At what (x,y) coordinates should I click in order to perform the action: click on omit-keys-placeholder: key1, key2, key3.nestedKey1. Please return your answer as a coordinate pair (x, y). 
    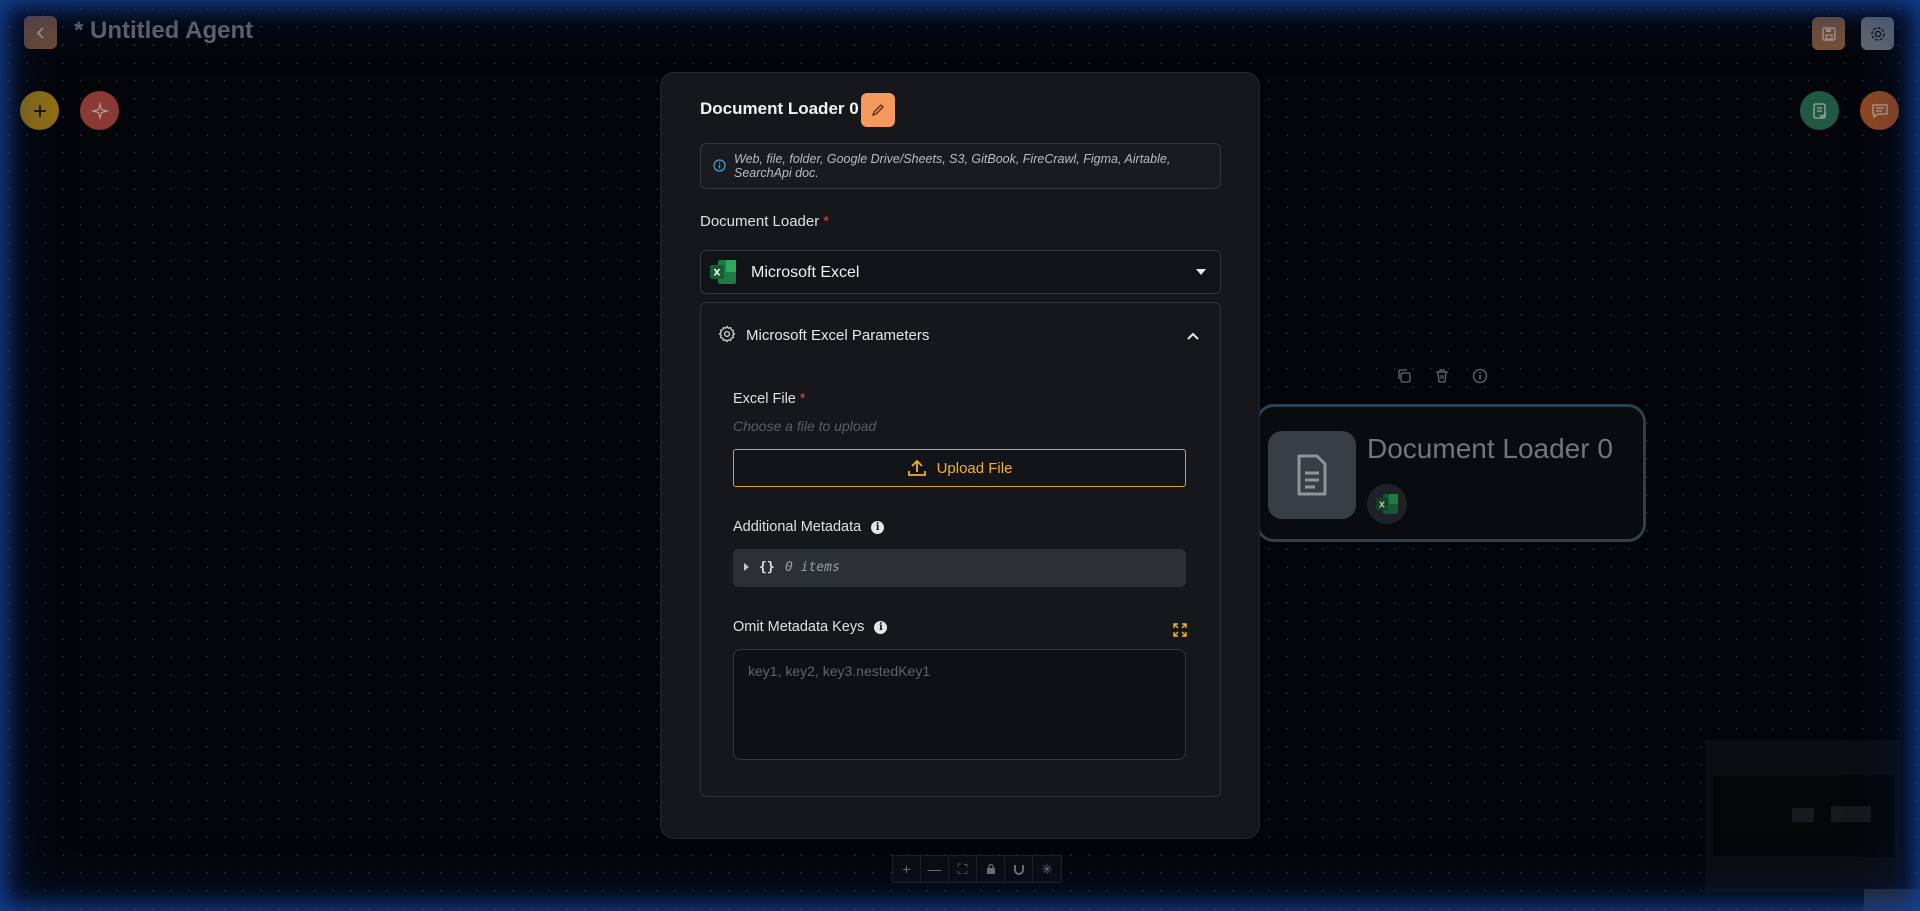
    Looking at the image, I should click on (839, 671).